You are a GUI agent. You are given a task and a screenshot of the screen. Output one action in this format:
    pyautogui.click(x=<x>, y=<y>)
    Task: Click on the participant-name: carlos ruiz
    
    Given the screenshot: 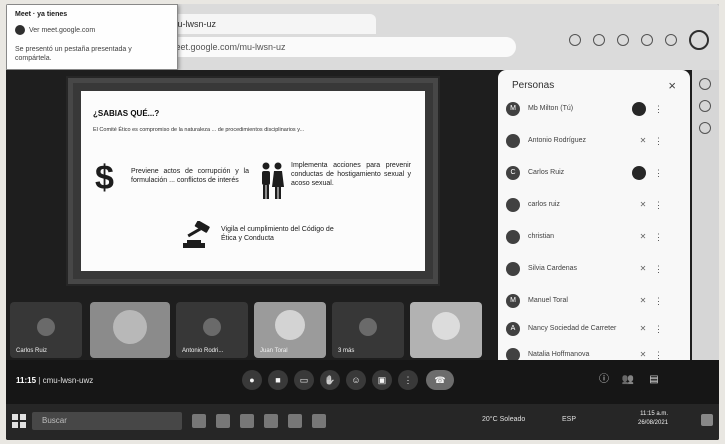 What is the action you would take?
    pyautogui.click(x=544, y=204)
    